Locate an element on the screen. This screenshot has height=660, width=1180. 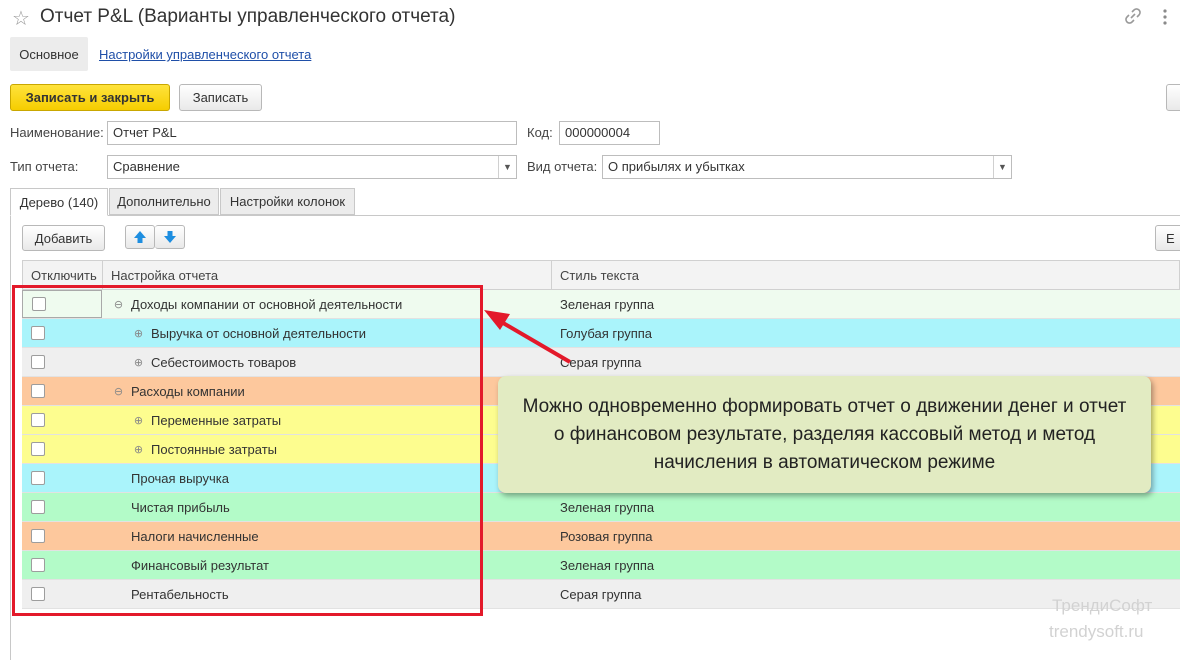
name-field: Отчет P&L is located at coordinates (312, 133).